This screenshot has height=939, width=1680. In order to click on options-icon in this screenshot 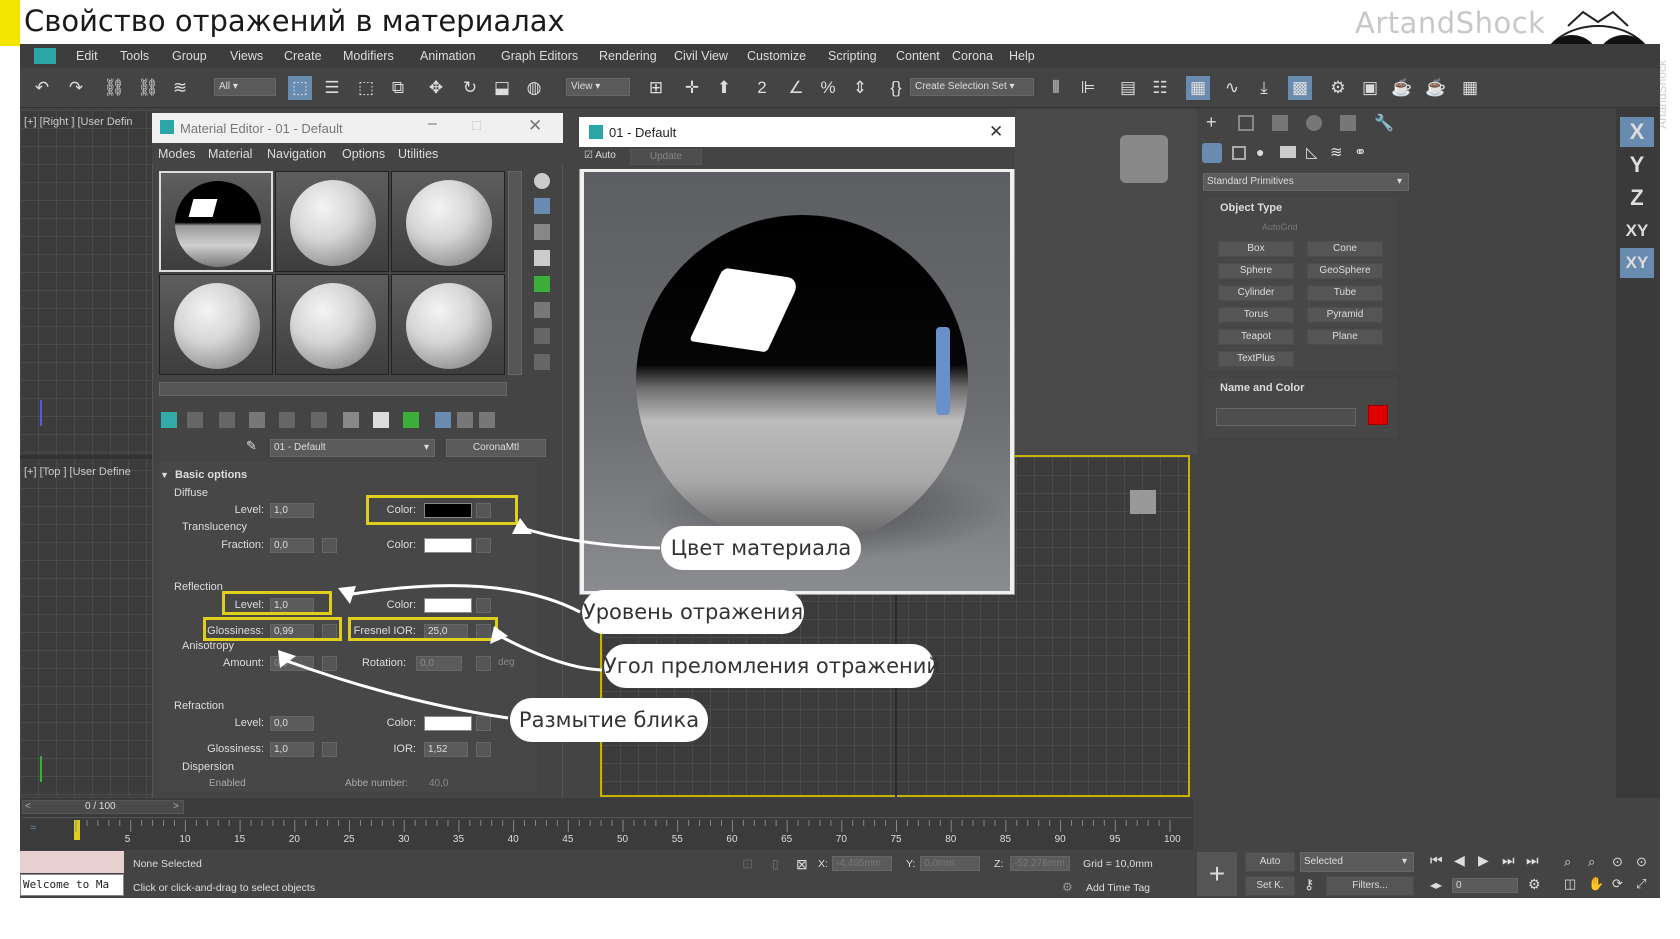, I will do `click(542, 336)`.